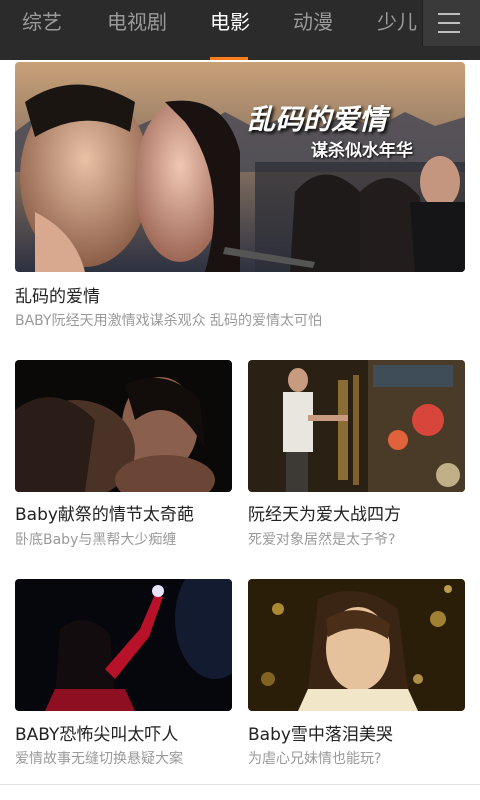 The height and width of the screenshot is (800, 480). What do you see at coordinates (397, 30) in the screenshot?
I see `tab-kids: 少儿` at bounding box center [397, 30].